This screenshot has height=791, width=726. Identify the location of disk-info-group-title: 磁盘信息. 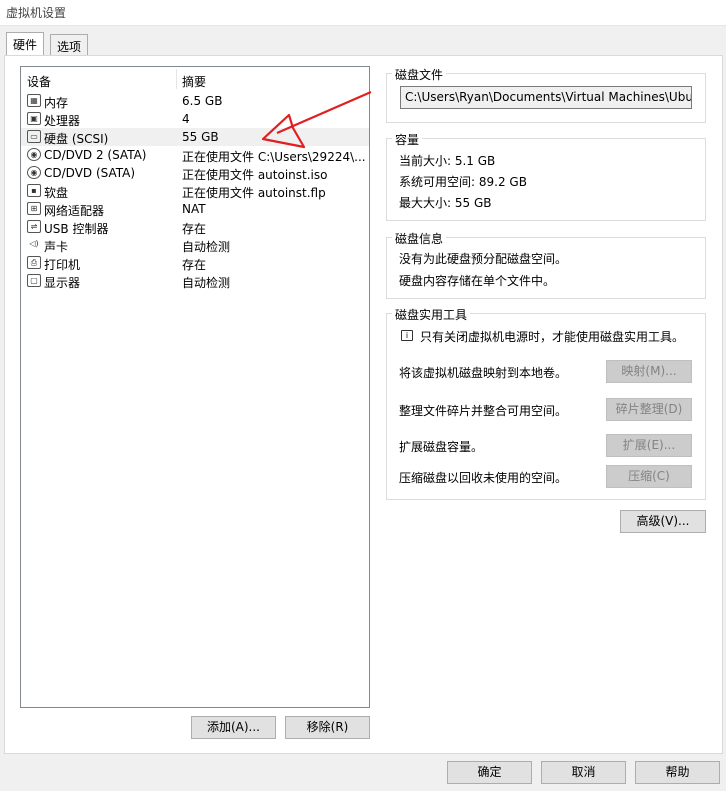
(419, 238).